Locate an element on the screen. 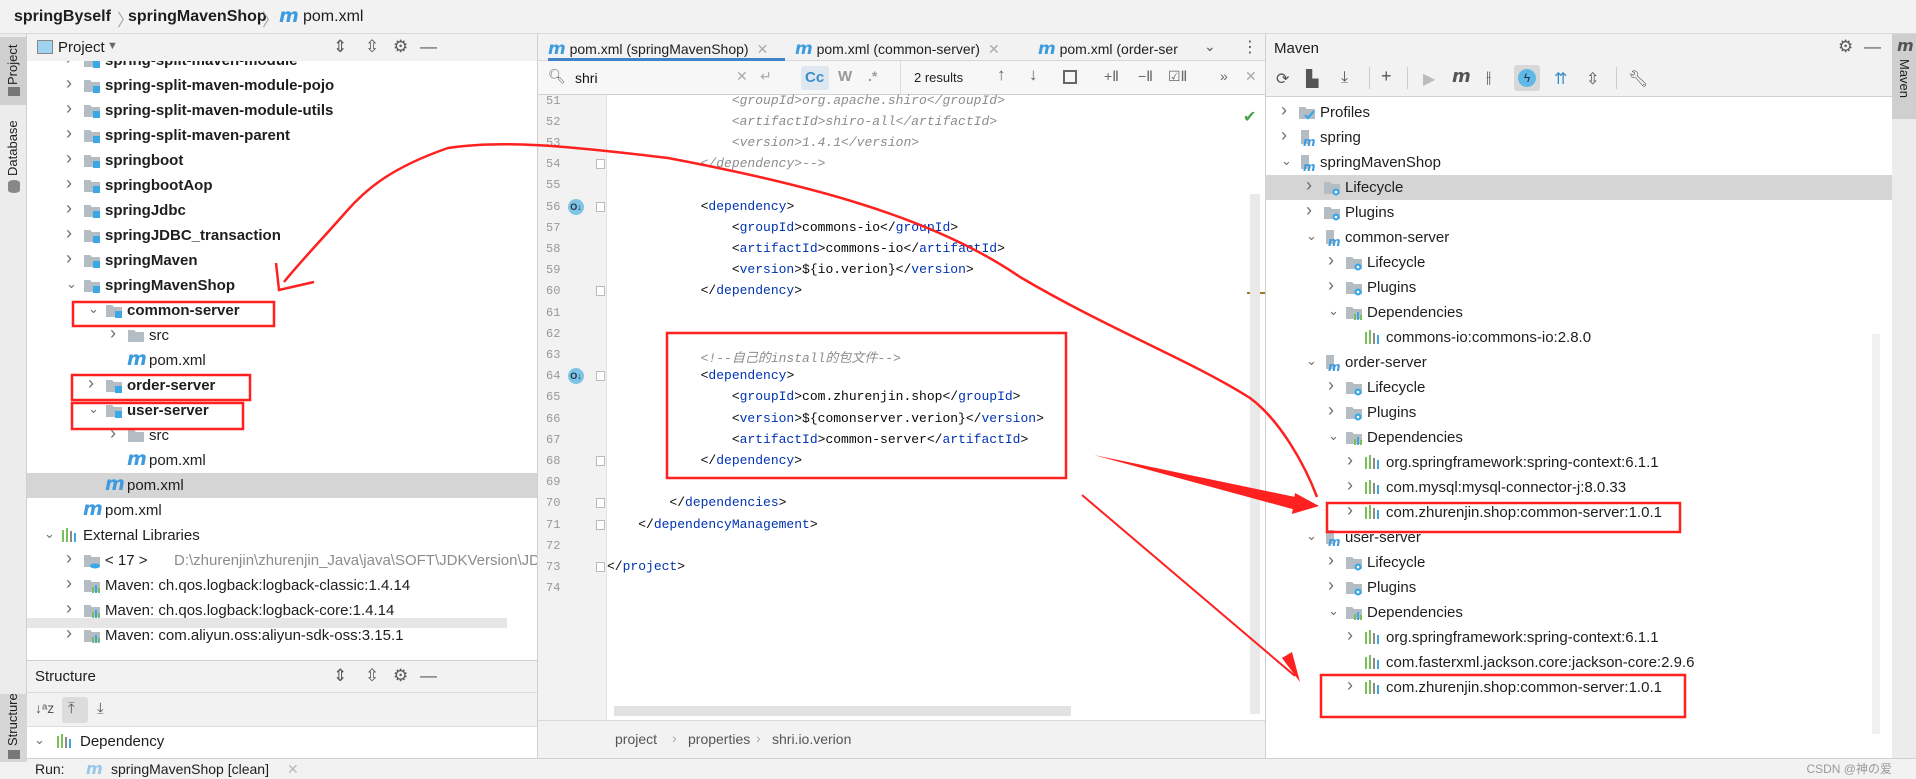 This screenshot has height=779, width=1916. project-tree-item: › spring-split-maven-module-pojo is located at coordinates (282, 85).